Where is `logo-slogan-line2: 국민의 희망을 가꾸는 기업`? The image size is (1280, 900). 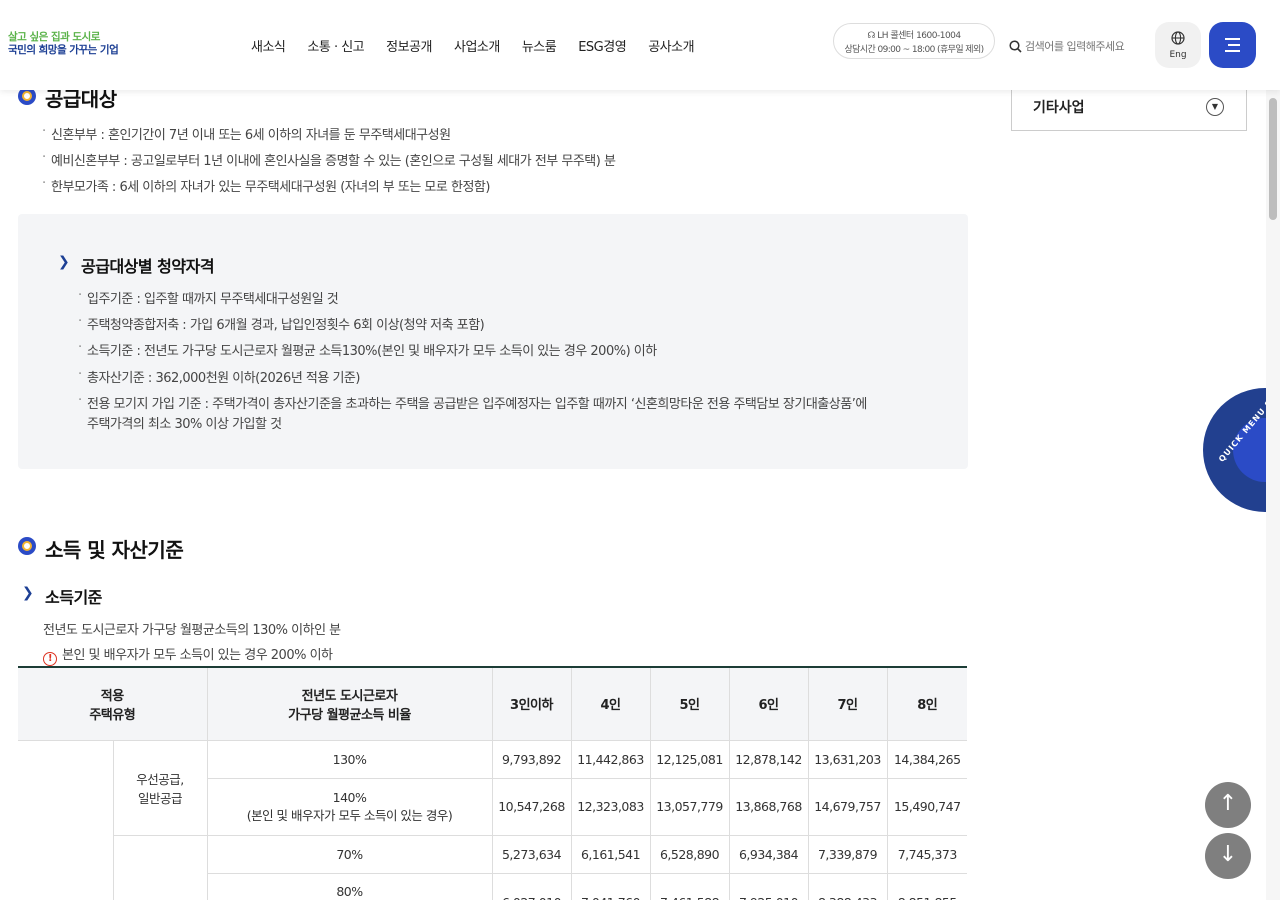
logo-slogan-line2: 국민의 희망을 가꾸는 기업 is located at coordinates (63, 50).